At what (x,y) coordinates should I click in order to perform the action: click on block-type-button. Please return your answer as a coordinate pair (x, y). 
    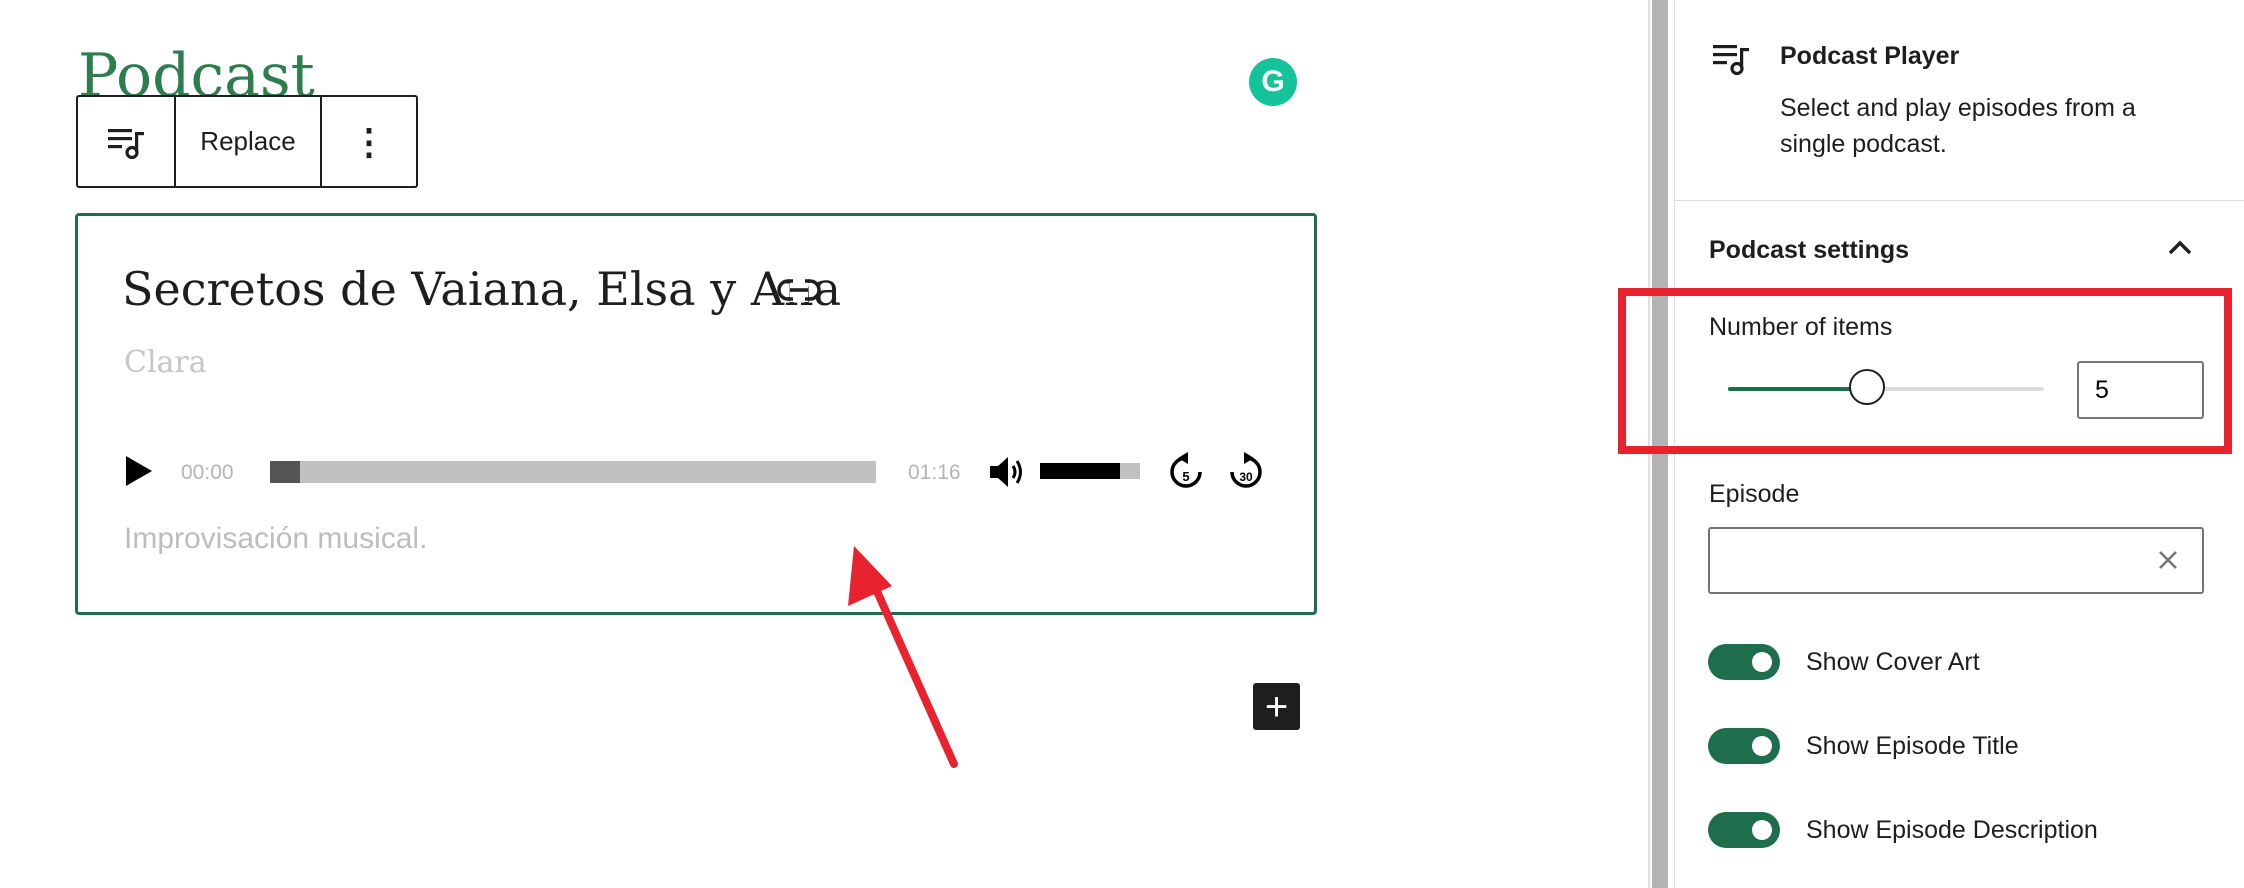
    Looking at the image, I should click on (127, 141).